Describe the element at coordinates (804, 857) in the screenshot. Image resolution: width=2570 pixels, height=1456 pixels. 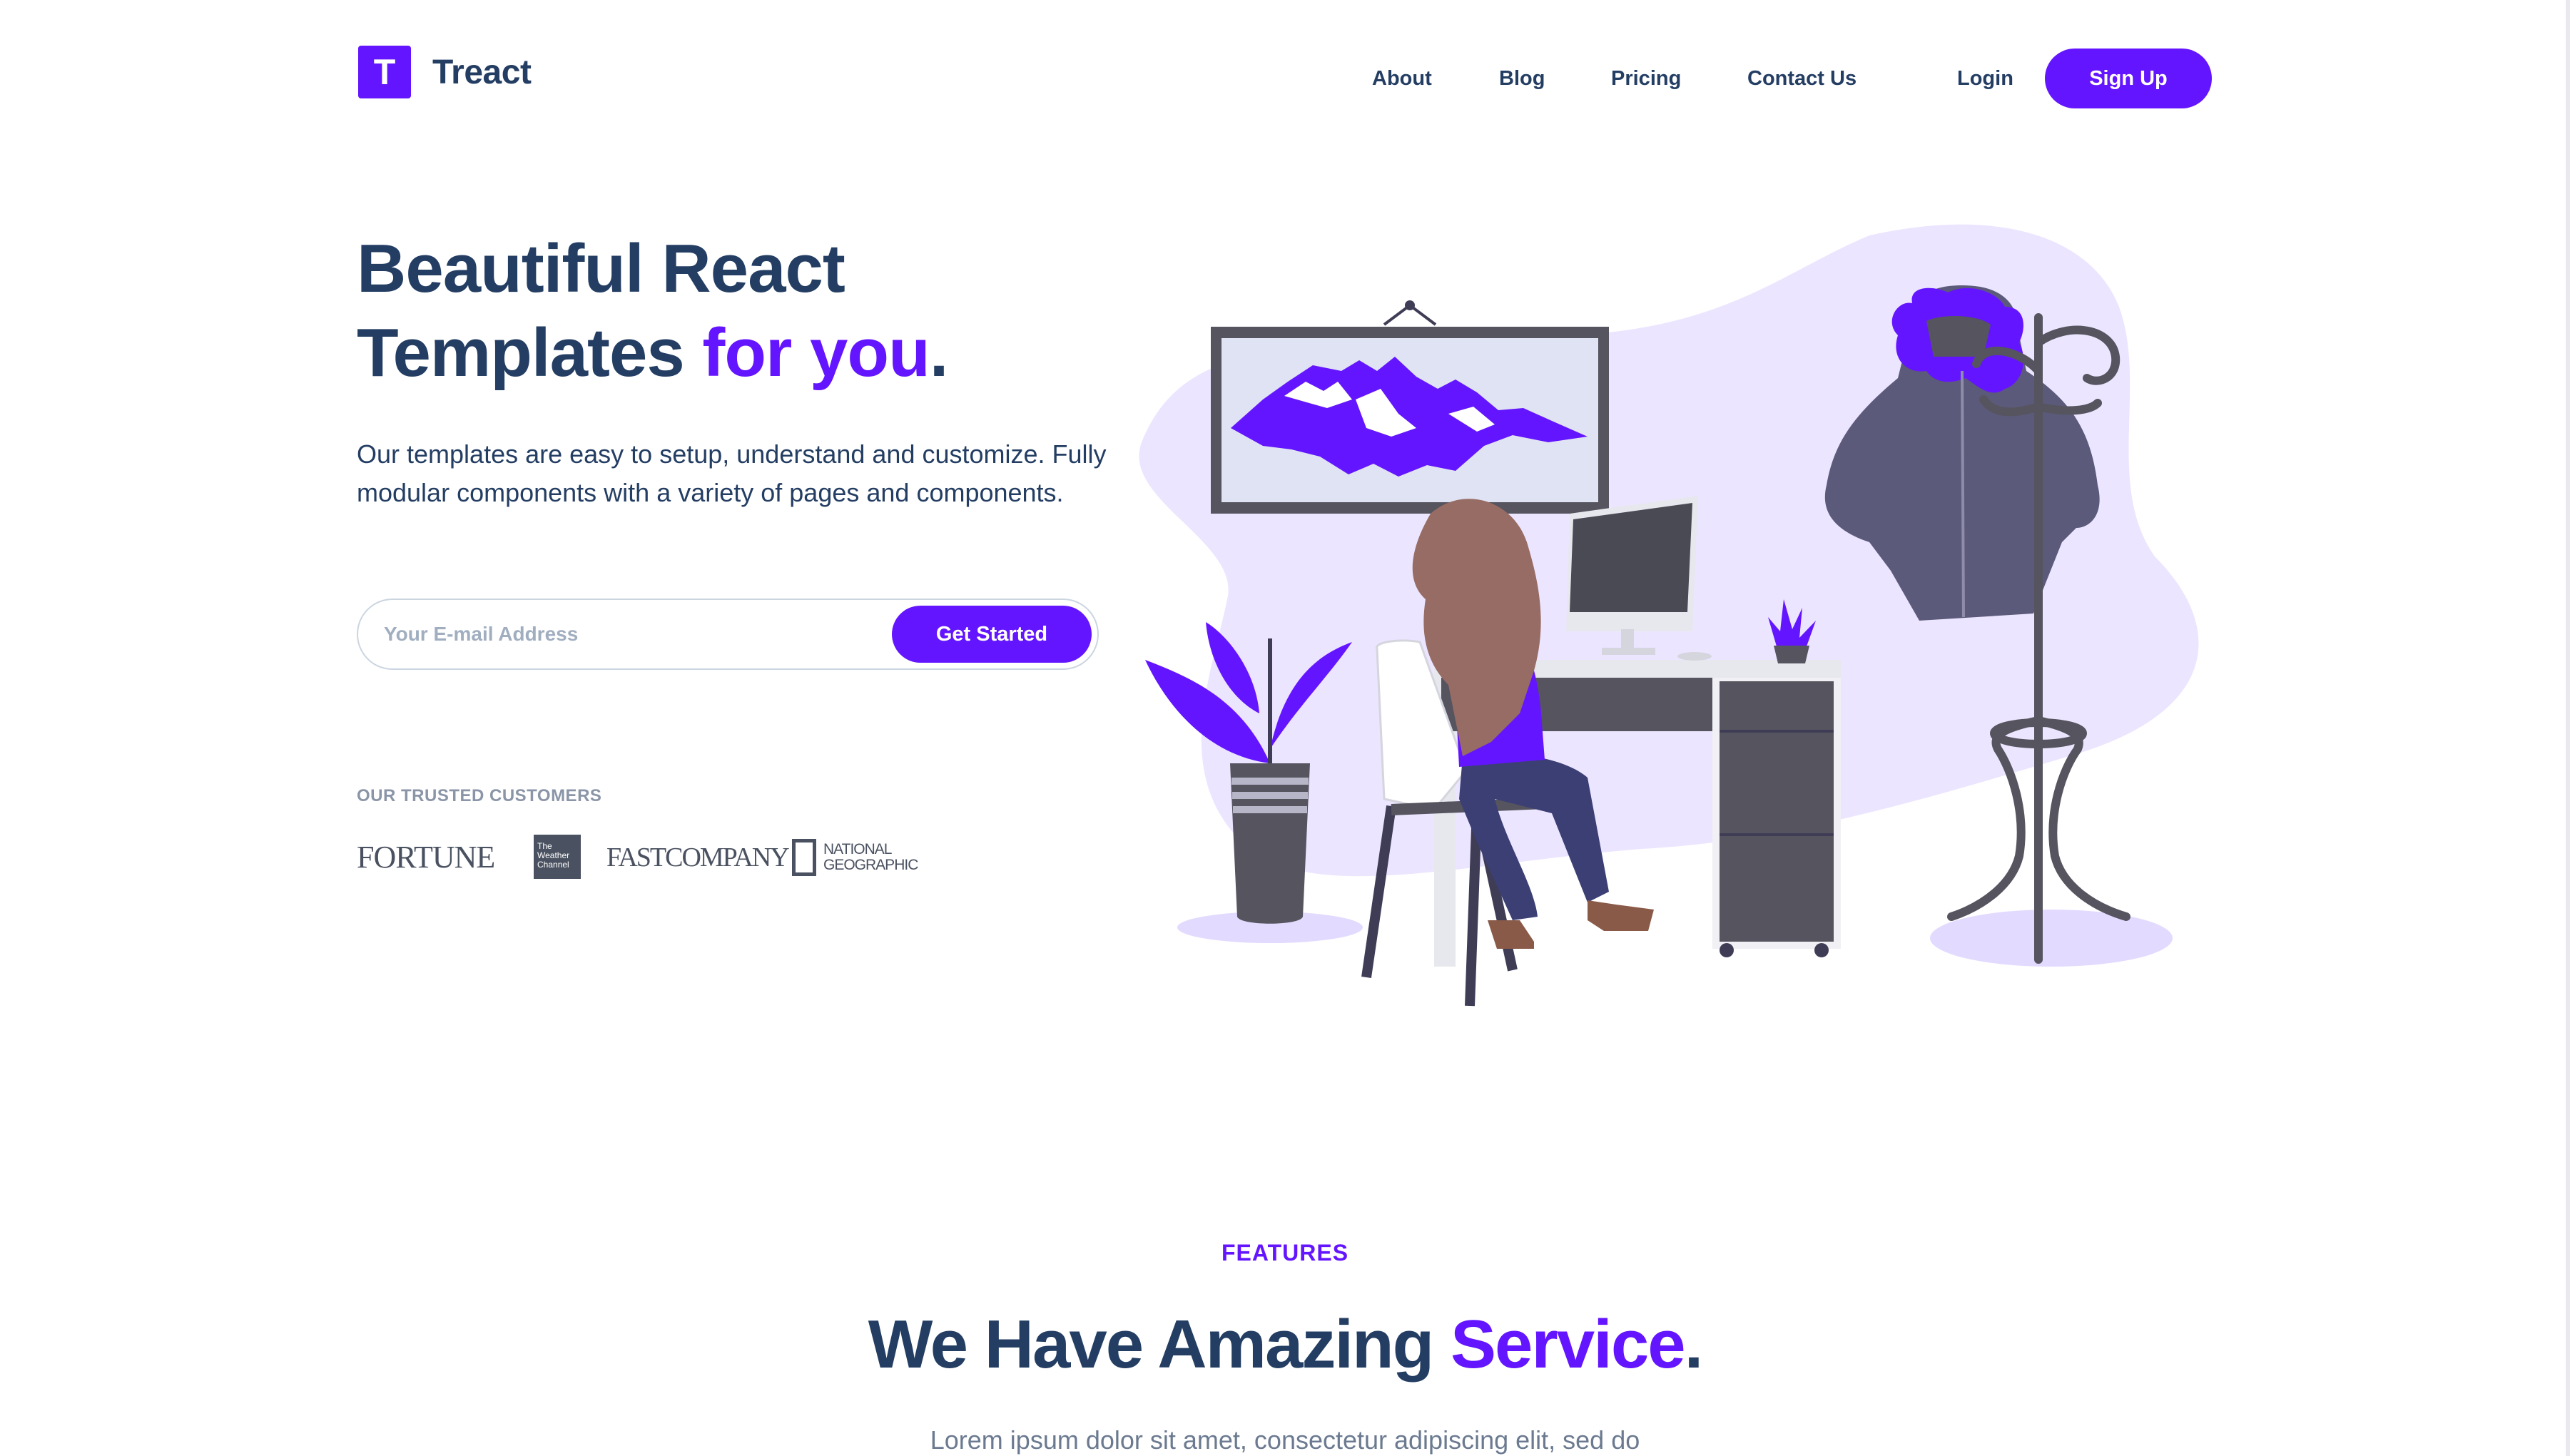
I see `natgeo-frame-icon` at that location.